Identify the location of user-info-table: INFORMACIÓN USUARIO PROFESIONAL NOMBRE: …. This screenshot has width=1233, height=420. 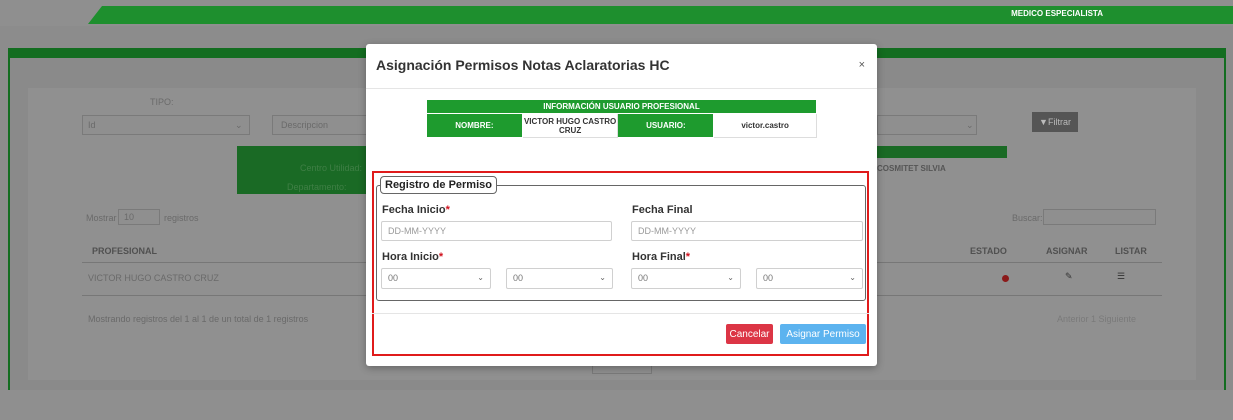
(621, 118).